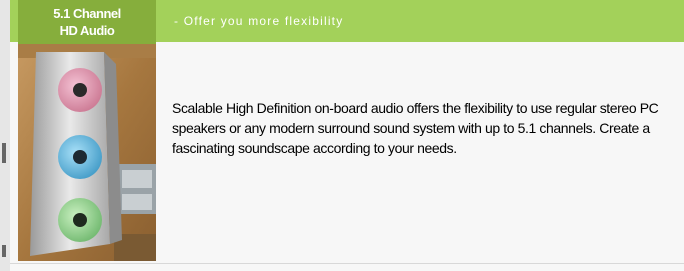 Image resolution: width=684 pixels, height=271 pixels. What do you see at coordinates (87, 30) in the screenshot?
I see `badge-line-2: HD Audio` at bounding box center [87, 30].